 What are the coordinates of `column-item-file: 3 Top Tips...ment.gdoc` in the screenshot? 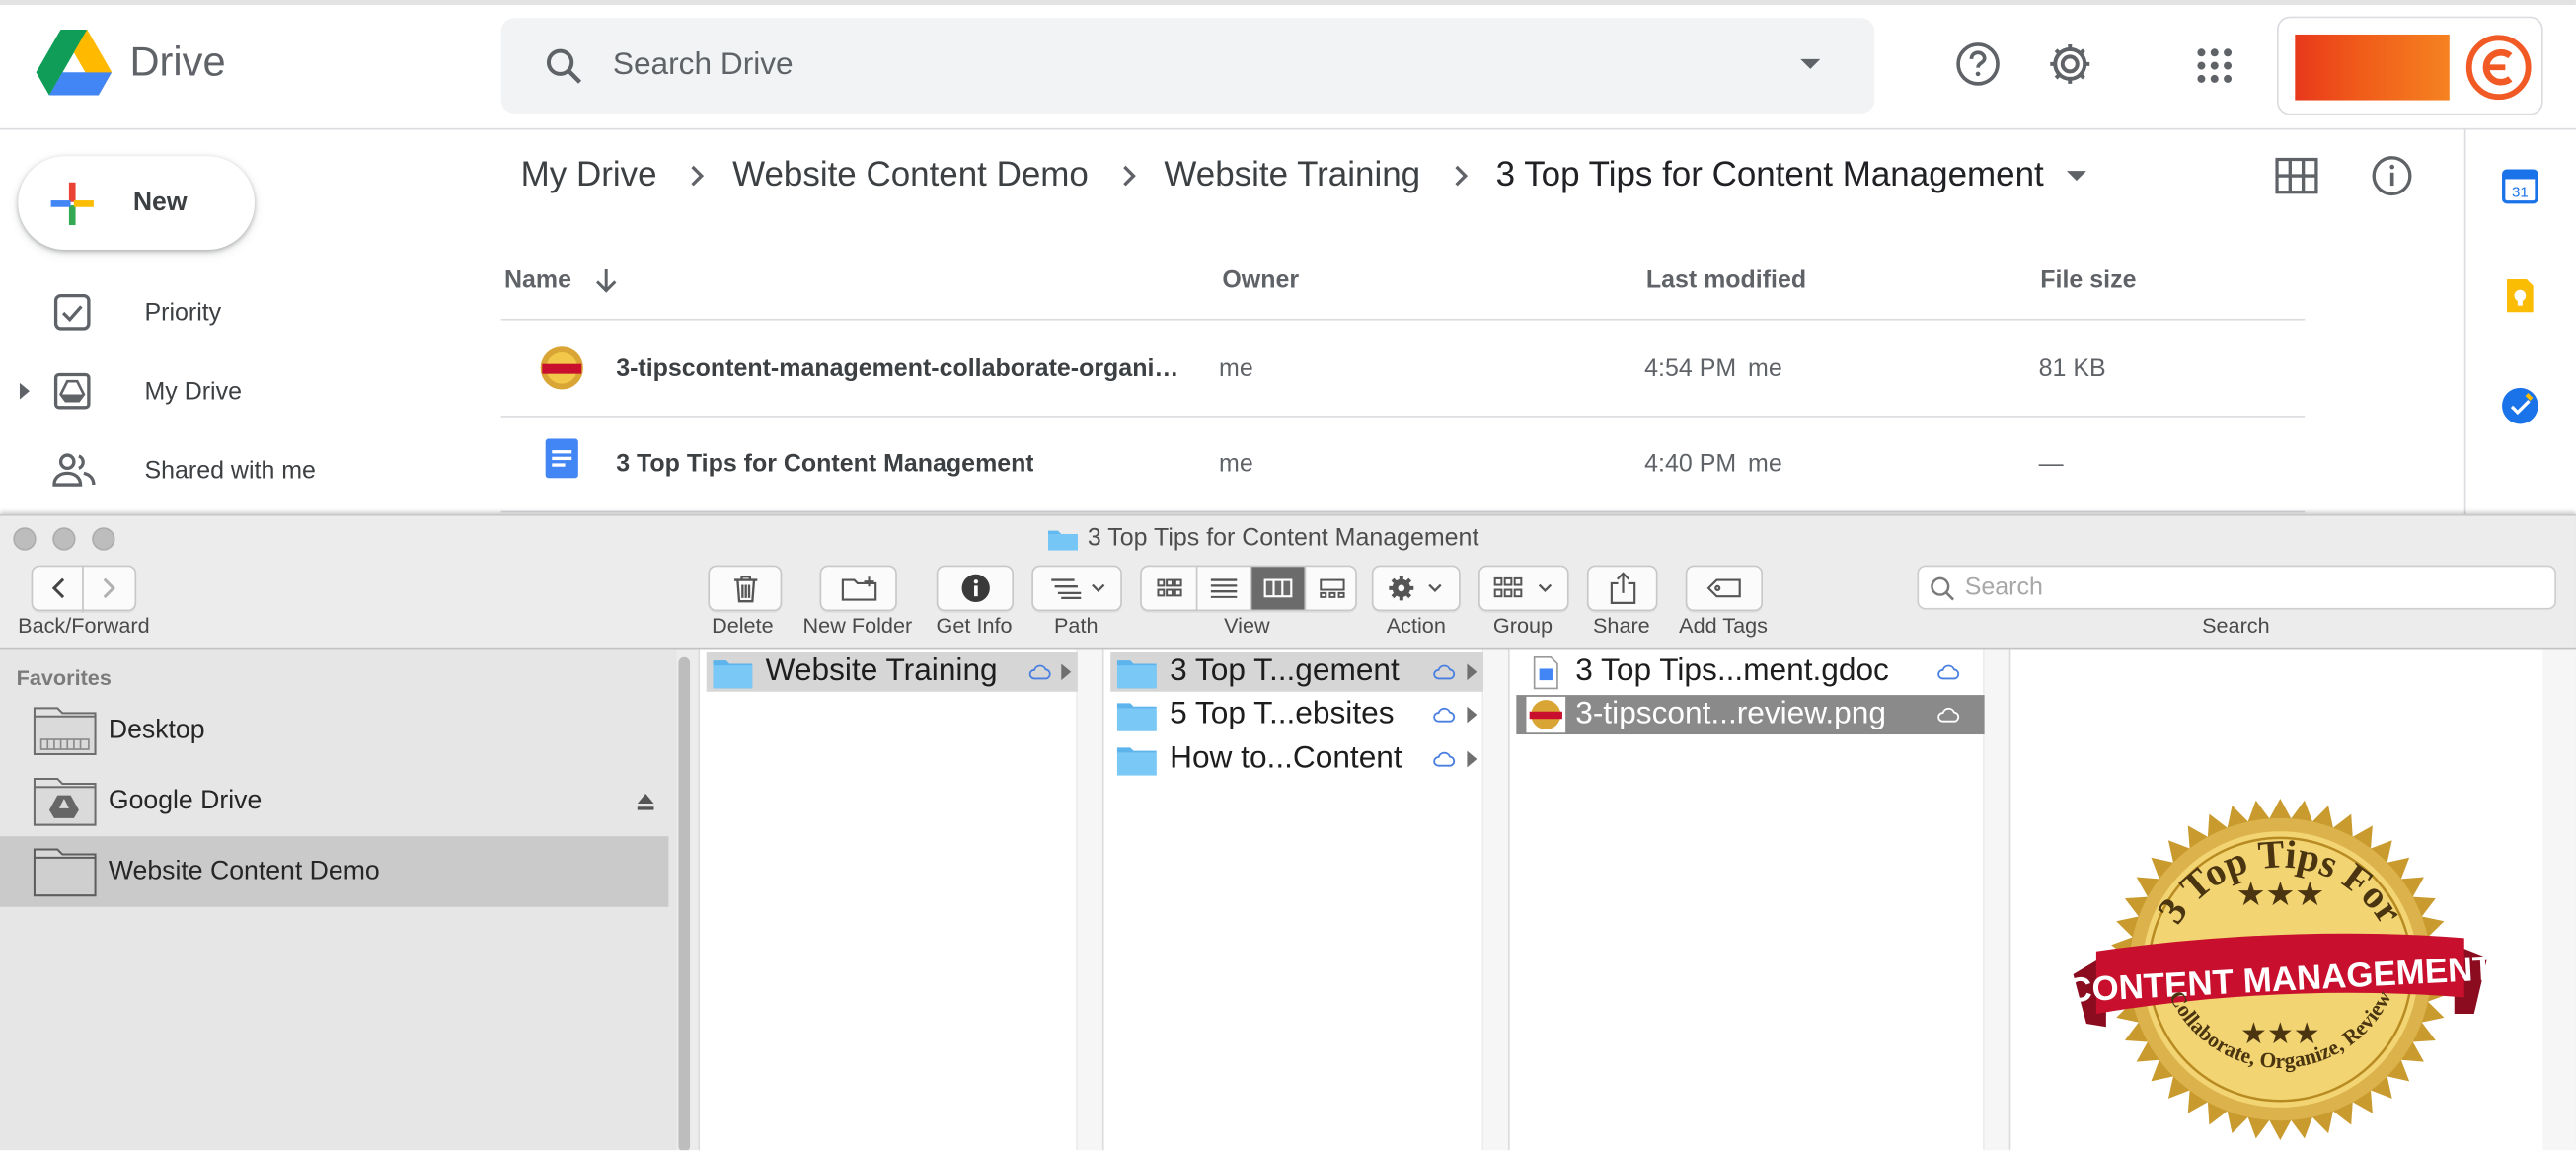 It's located at (1750, 672).